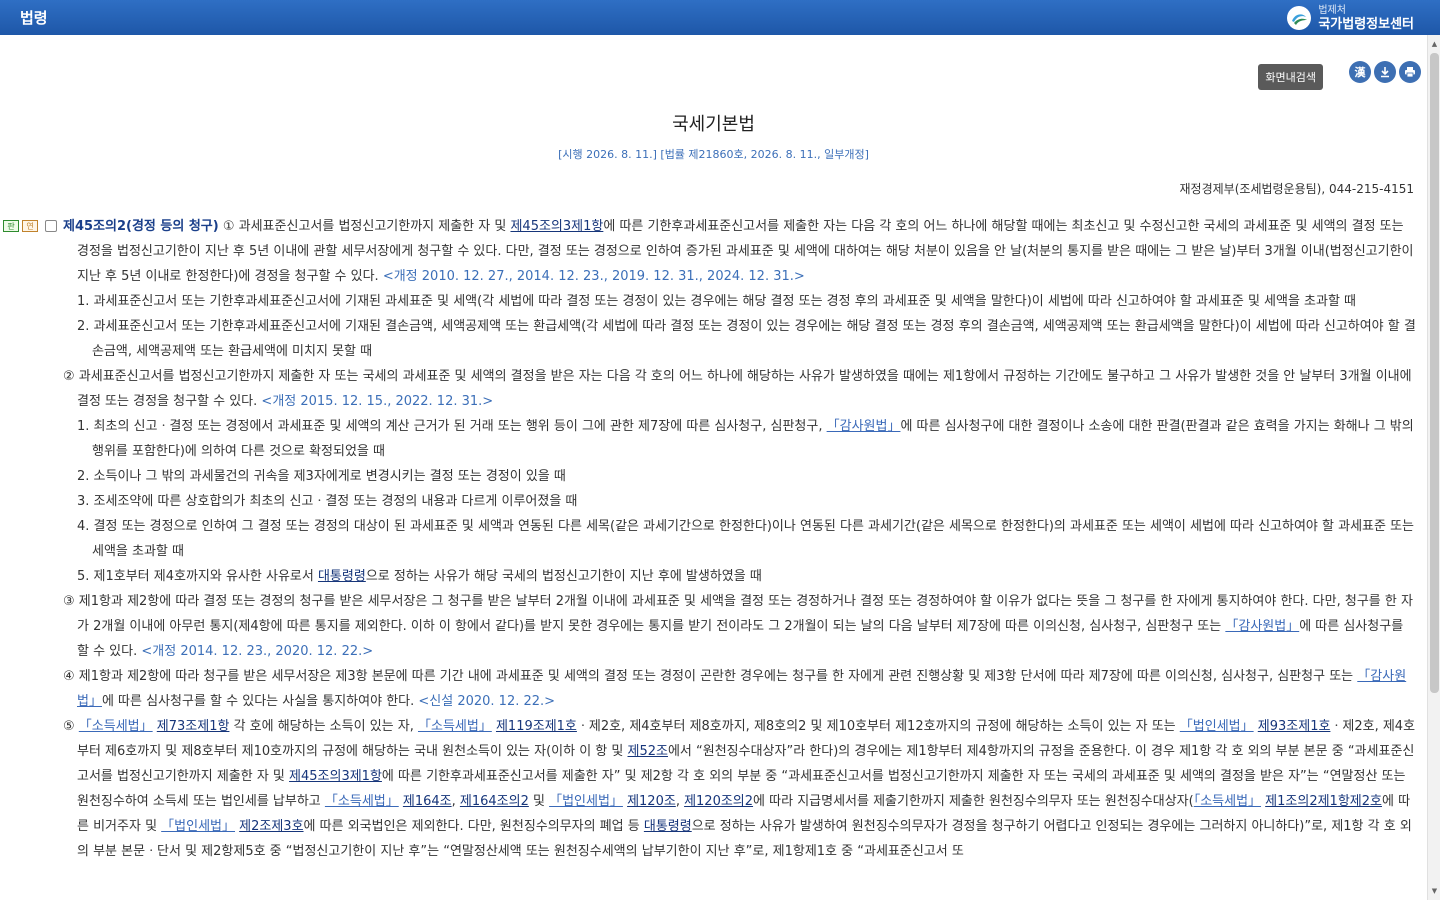 The height and width of the screenshot is (900, 1440). What do you see at coordinates (193, 726) in the screenshot?
I see `law-link: 제73조제1항` at bounding box center [193, 726].